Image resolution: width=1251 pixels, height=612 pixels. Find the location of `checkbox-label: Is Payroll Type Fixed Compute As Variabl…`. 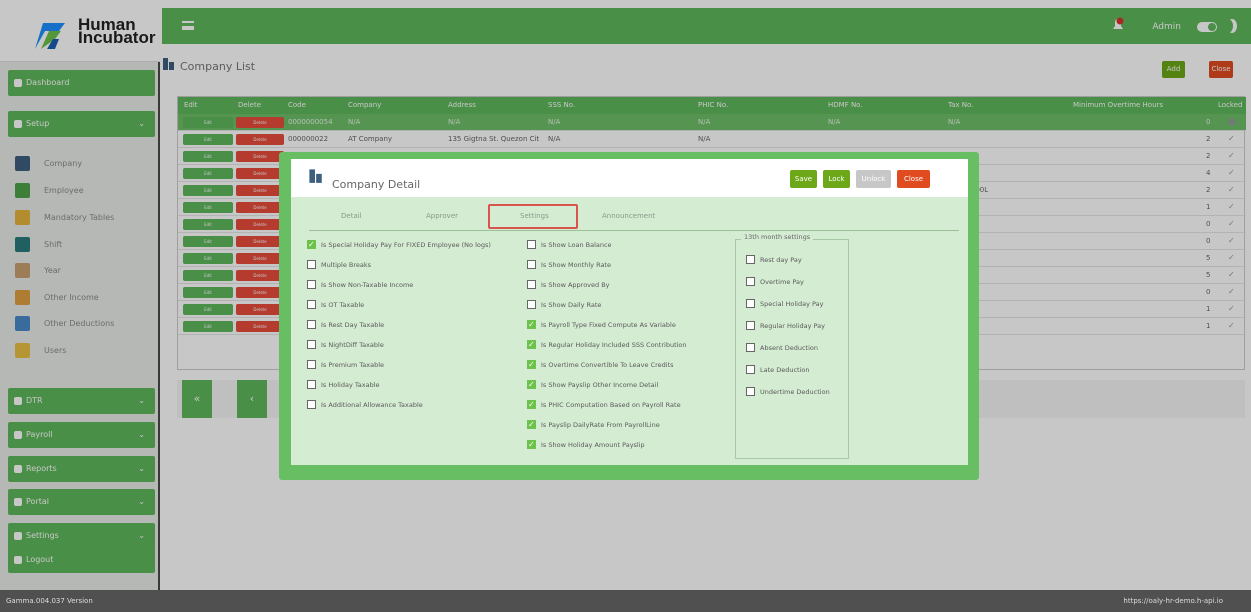

checkbox-label: Is Payroll Type Fixed Compute As Variabl… is located at coordinates (608, 325).